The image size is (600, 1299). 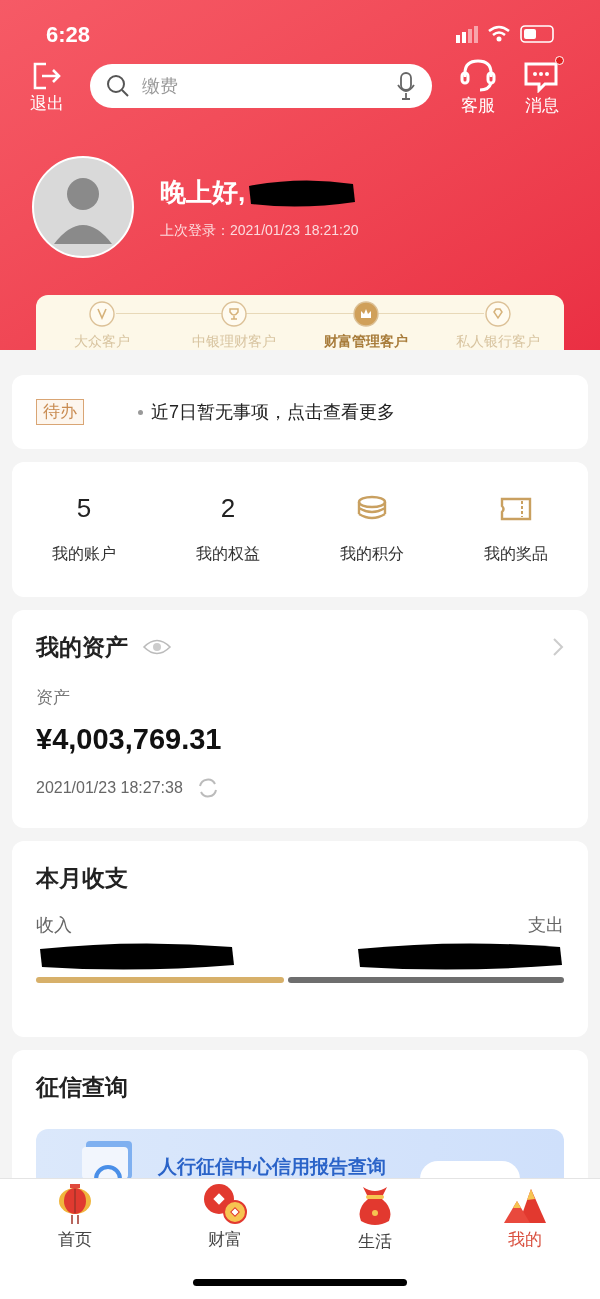 I want to click on banner-text: 人行征信中心信用报告查询, so click(x=272, y=1166).